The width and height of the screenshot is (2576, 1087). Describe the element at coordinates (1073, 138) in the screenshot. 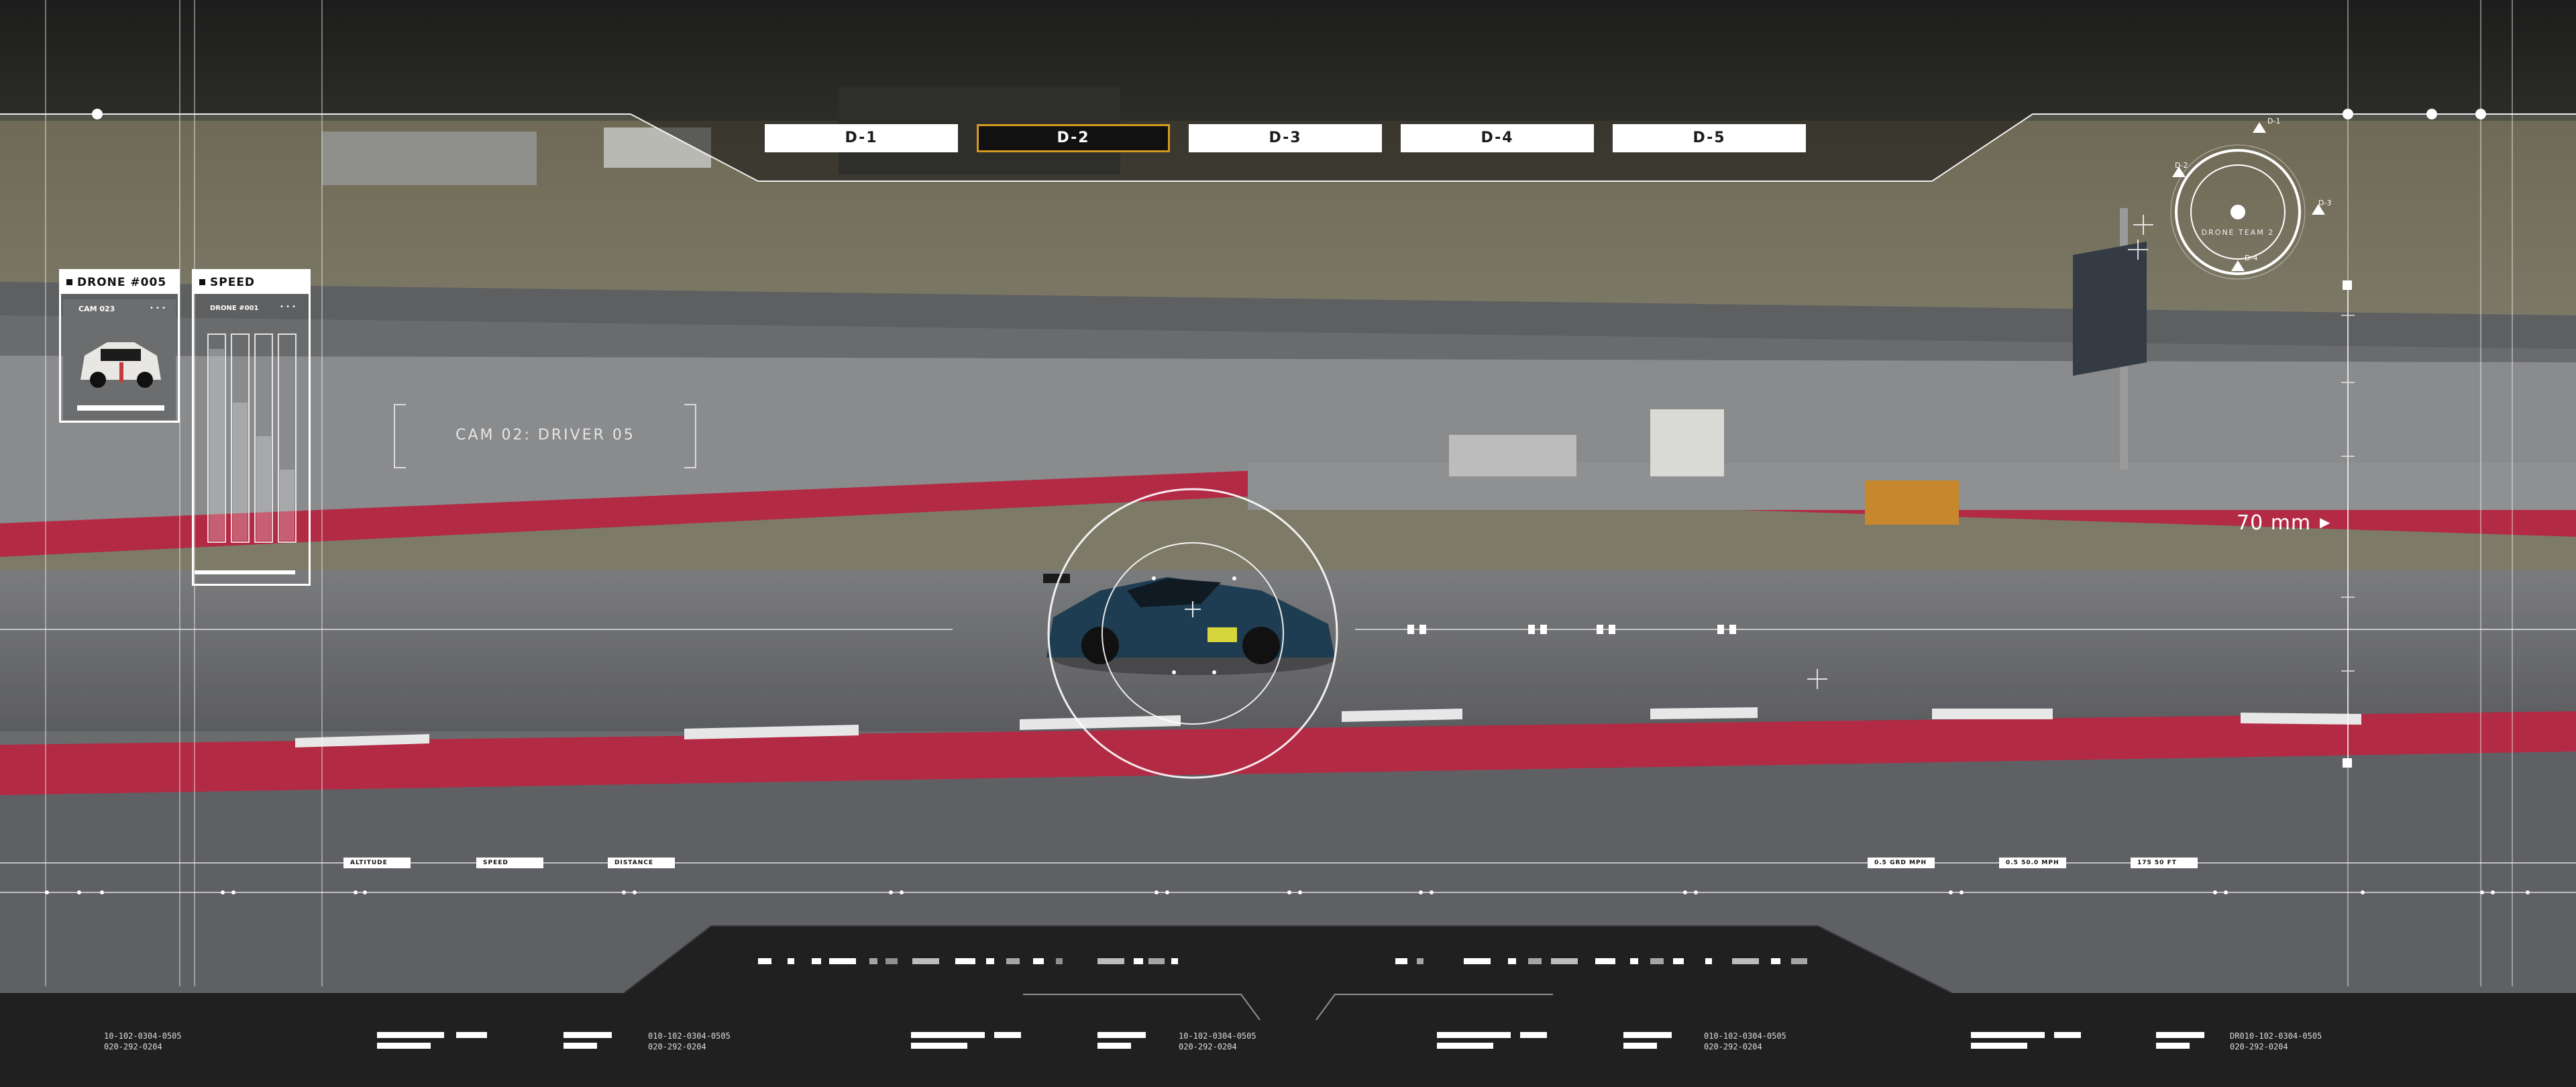

I see `tab-d-2: D-2` at that location.